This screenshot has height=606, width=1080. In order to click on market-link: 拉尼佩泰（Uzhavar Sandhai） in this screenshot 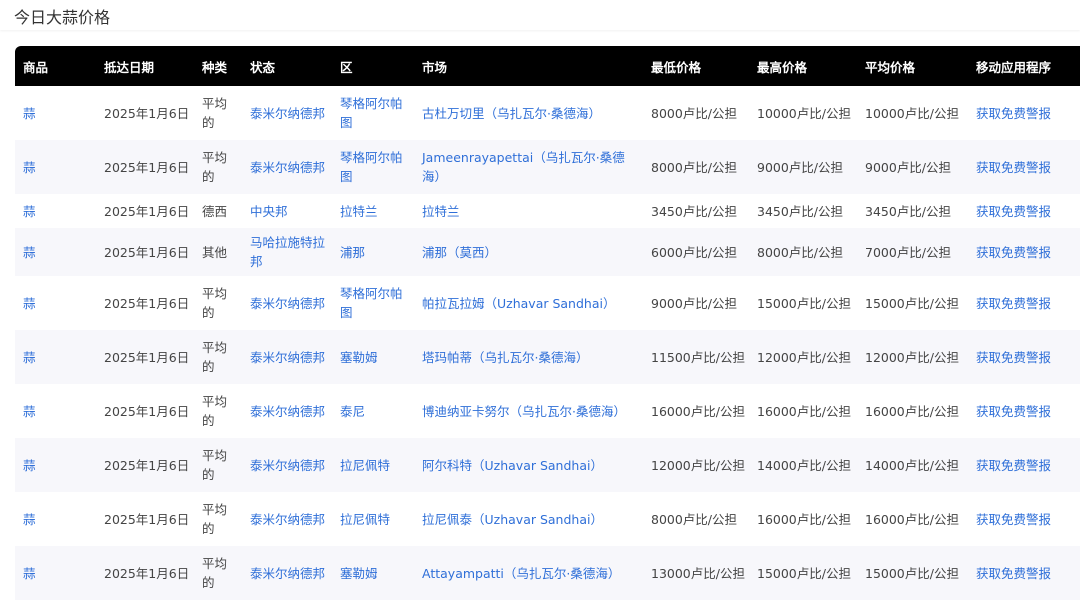, I will do `click(512, 519)`.